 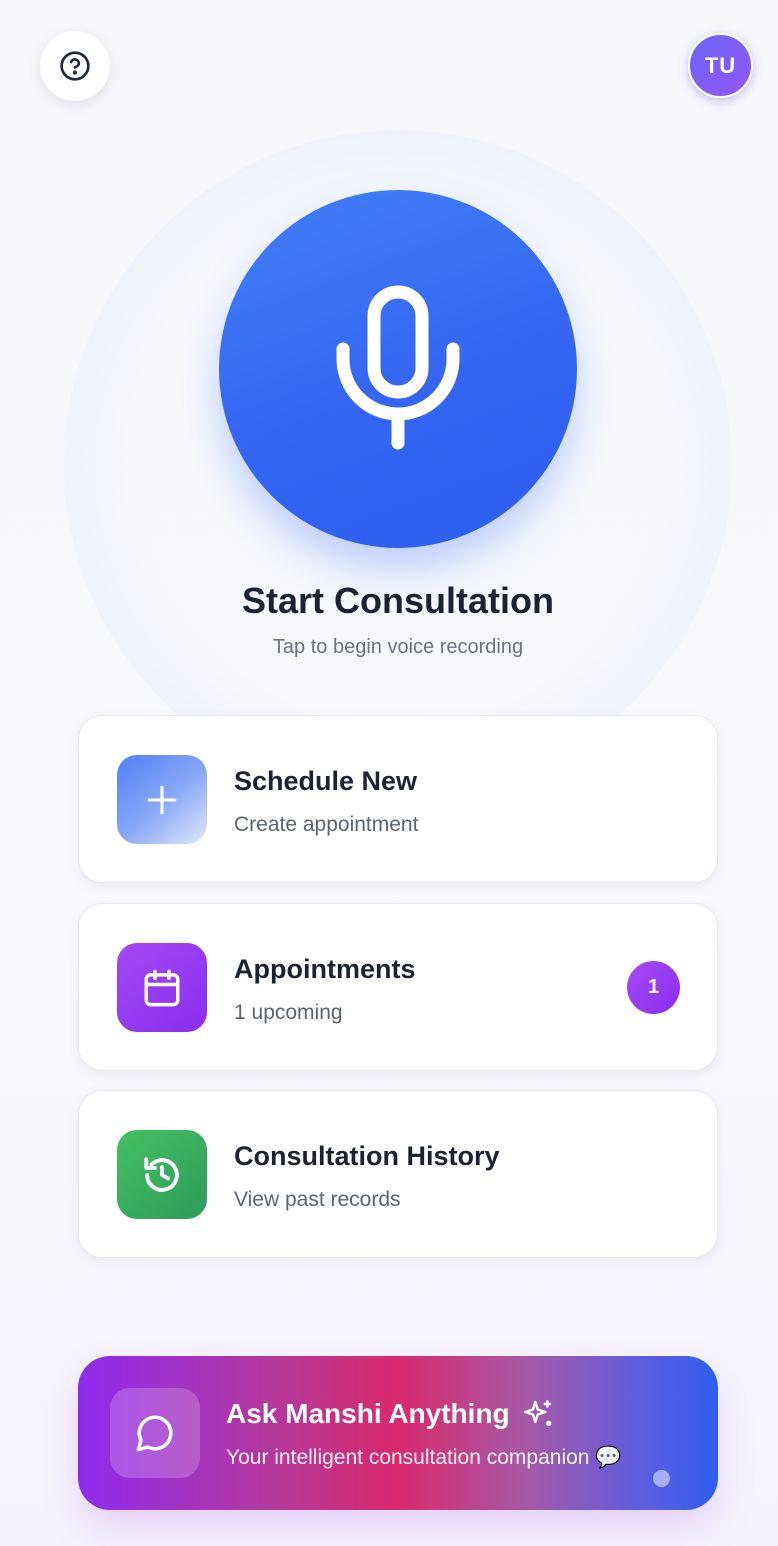 I want to click on chat-bubble-icon, so click(x=154, y=1433).